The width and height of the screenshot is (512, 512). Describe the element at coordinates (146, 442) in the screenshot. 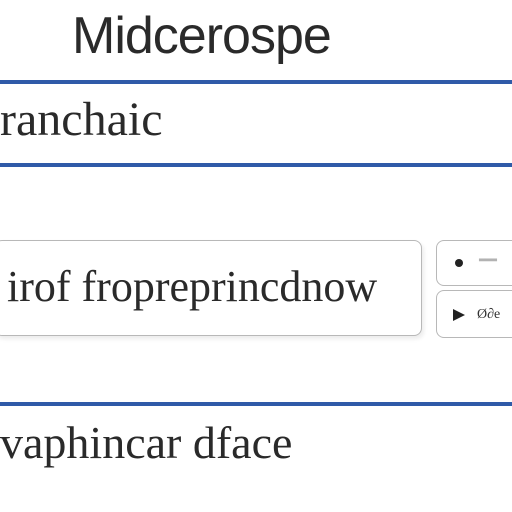

I see `footer-text: vaphincar dface` at that location.